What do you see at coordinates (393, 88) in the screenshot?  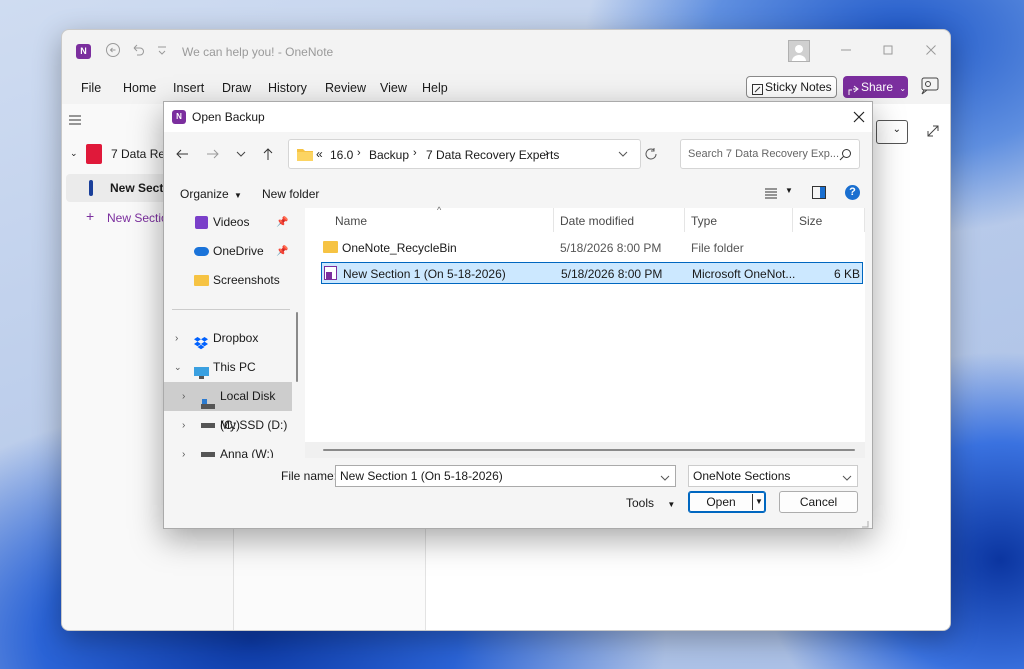 I see `menu-view: View` at bounding box center [393, 88].